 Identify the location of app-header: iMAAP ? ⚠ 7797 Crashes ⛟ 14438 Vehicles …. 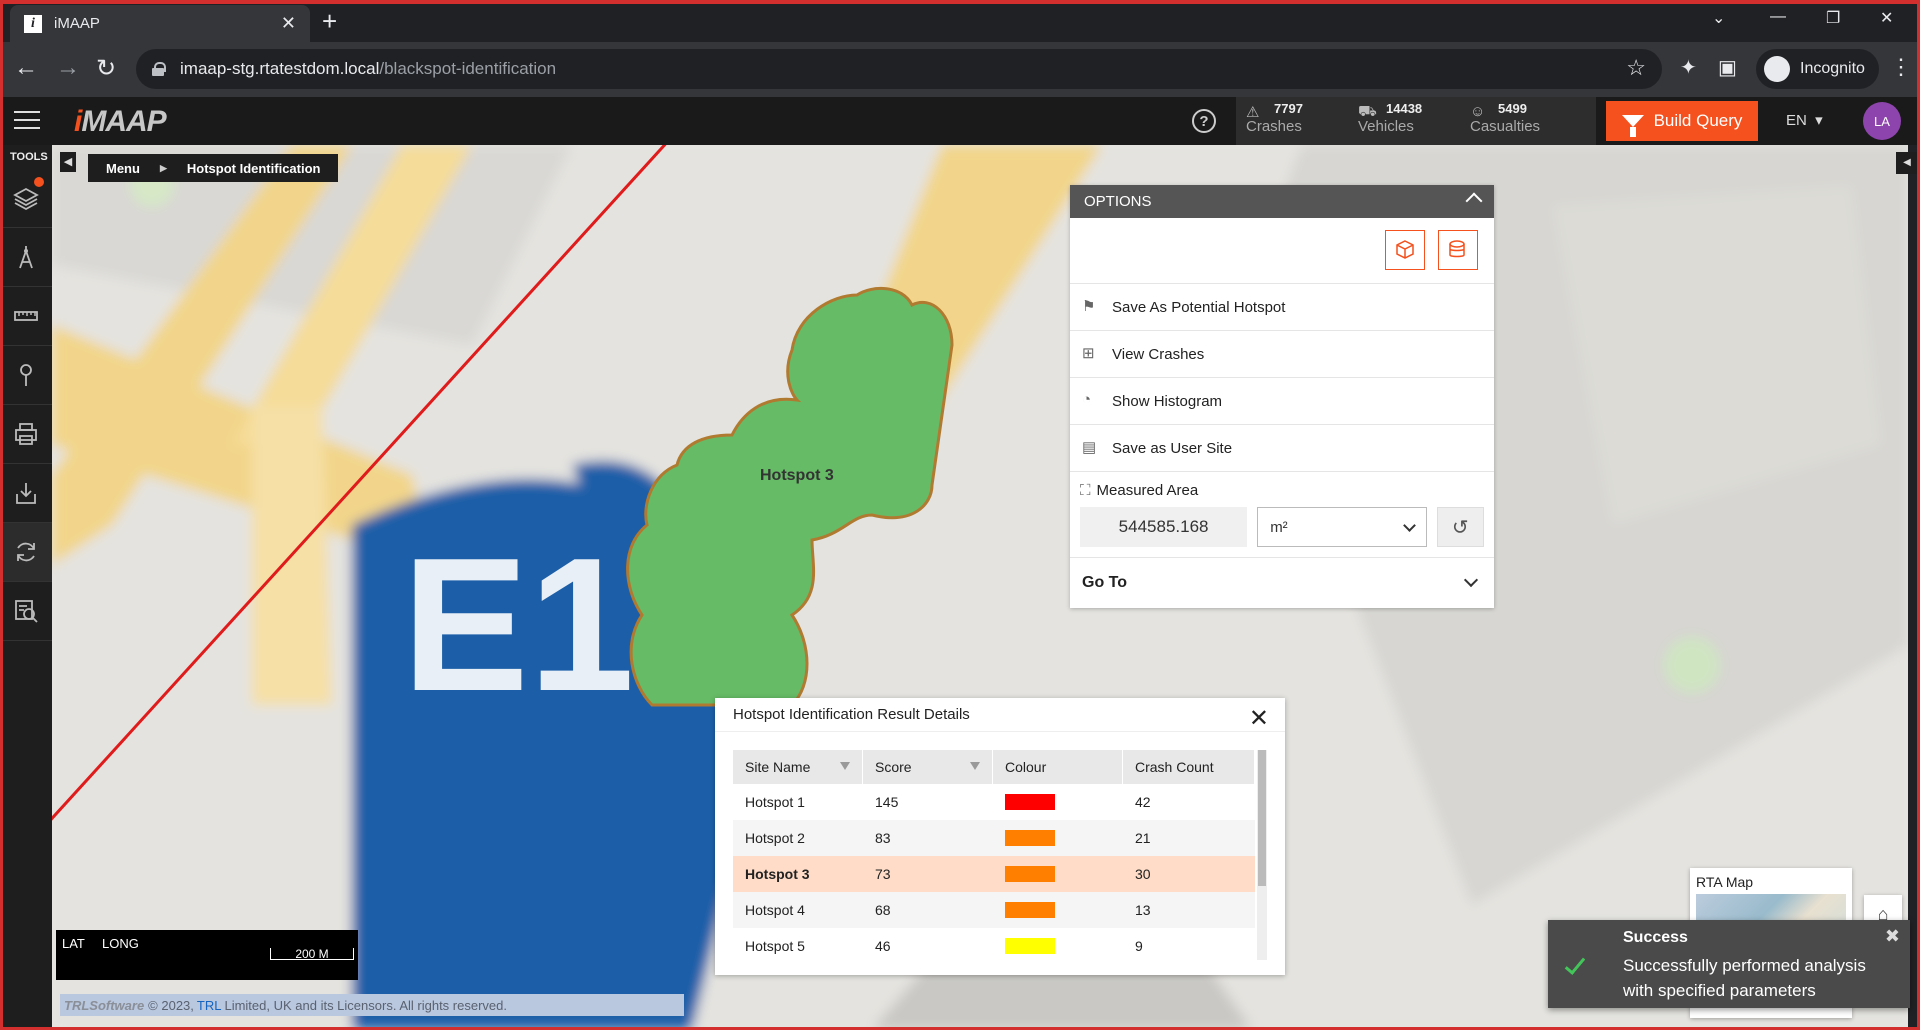
(960, 121).